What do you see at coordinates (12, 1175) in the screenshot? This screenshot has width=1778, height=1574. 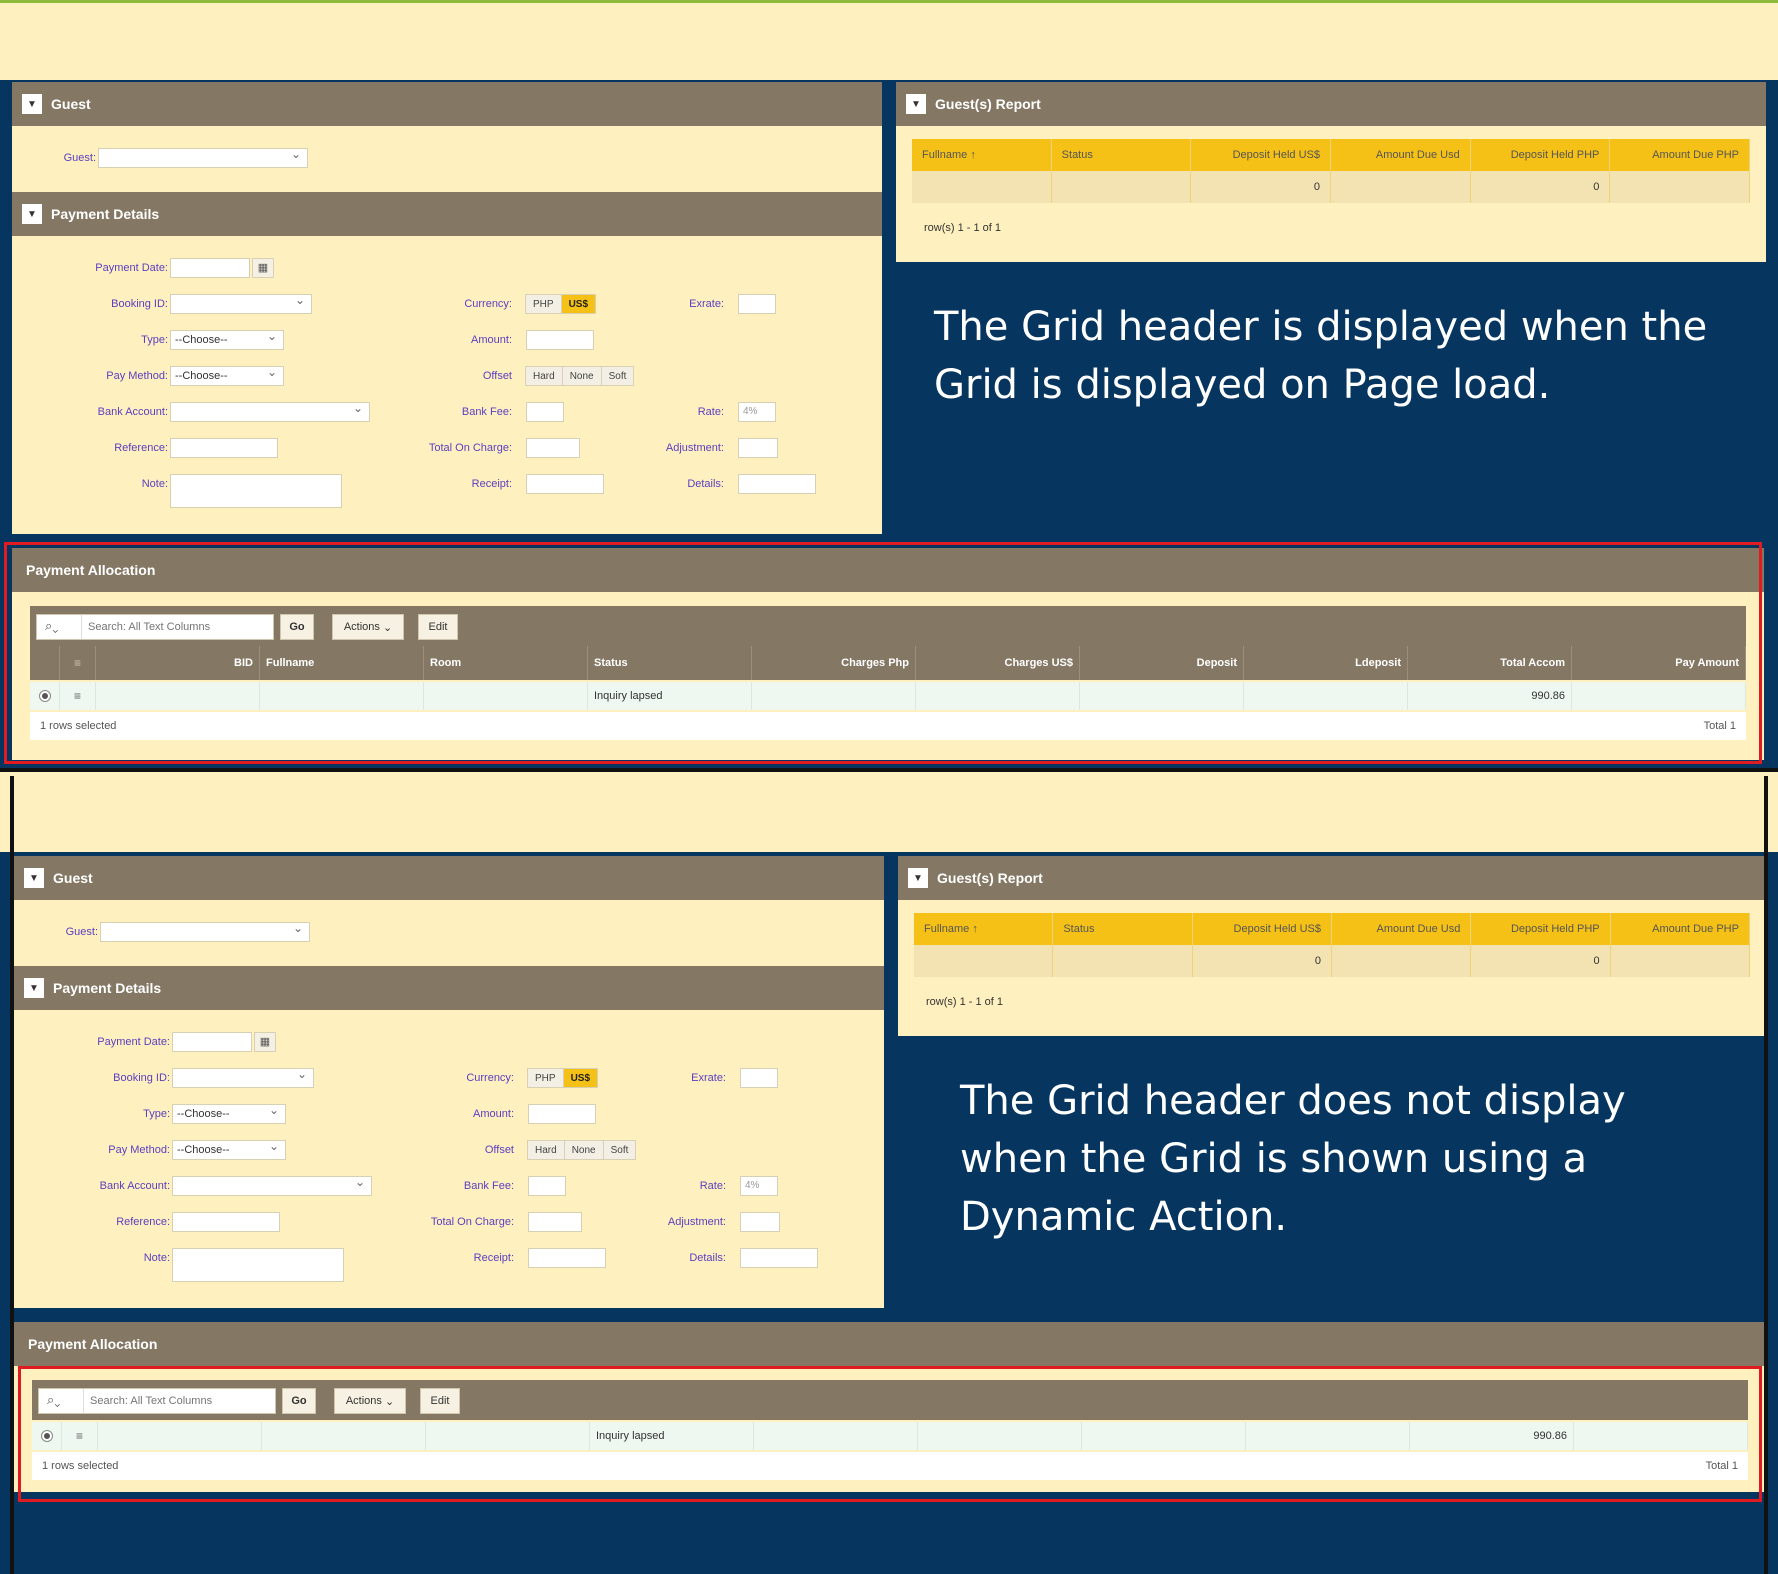 I see `frame-left` at bounding box center [12, 1175].